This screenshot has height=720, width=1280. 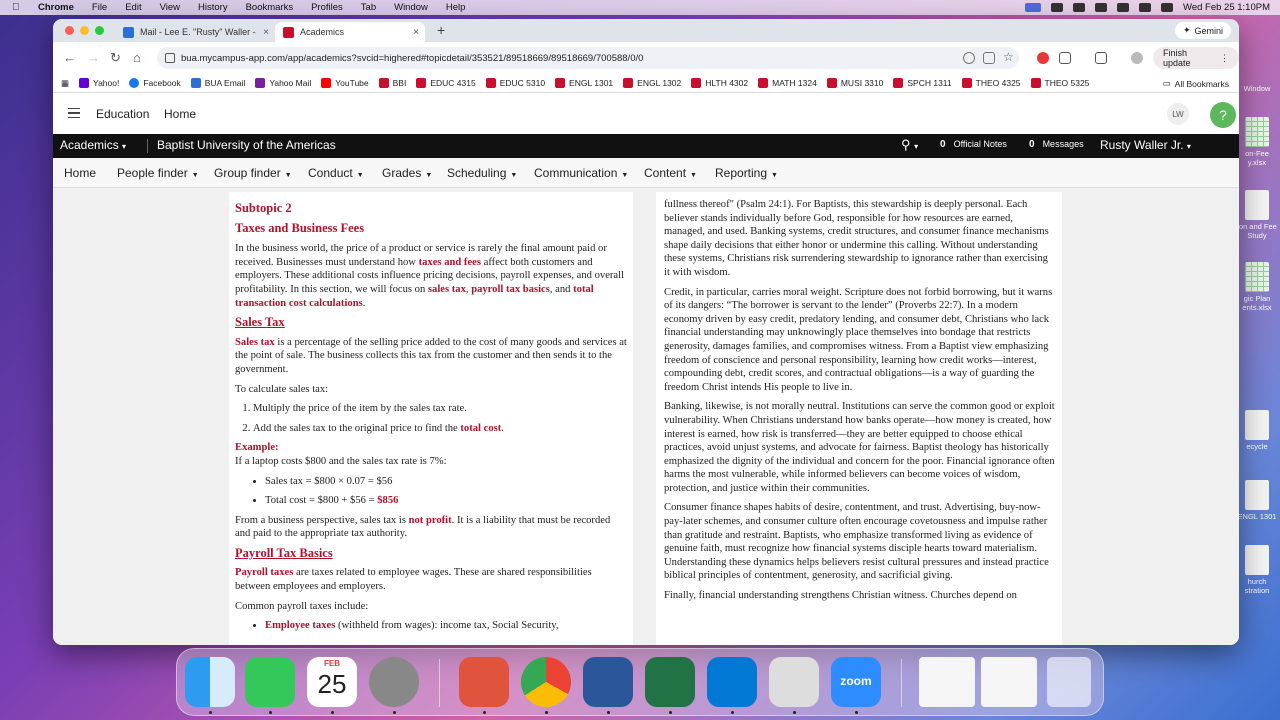 What do you see at coordinates (989, 58) in the screenshot?
I see `eye-off-icon` at bounding box center [989, 58].